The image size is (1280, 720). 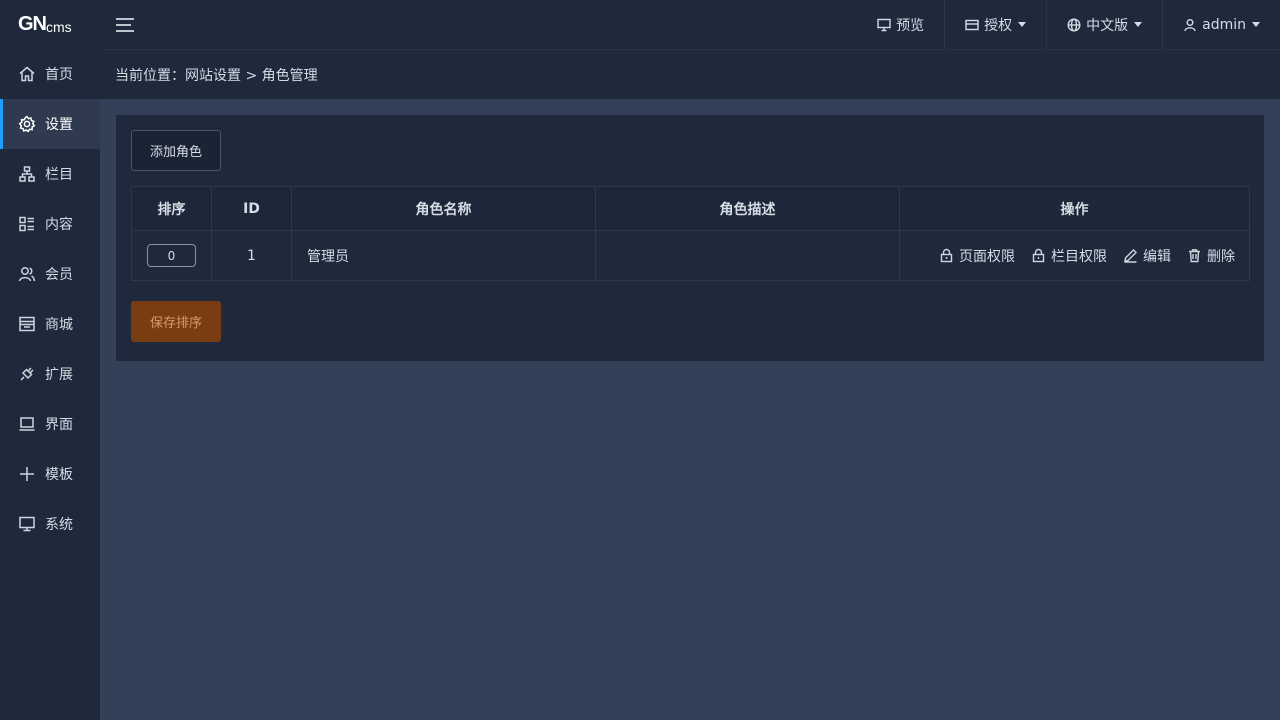 I want to click on preview-label: 预览, so click(x=910, y=25).